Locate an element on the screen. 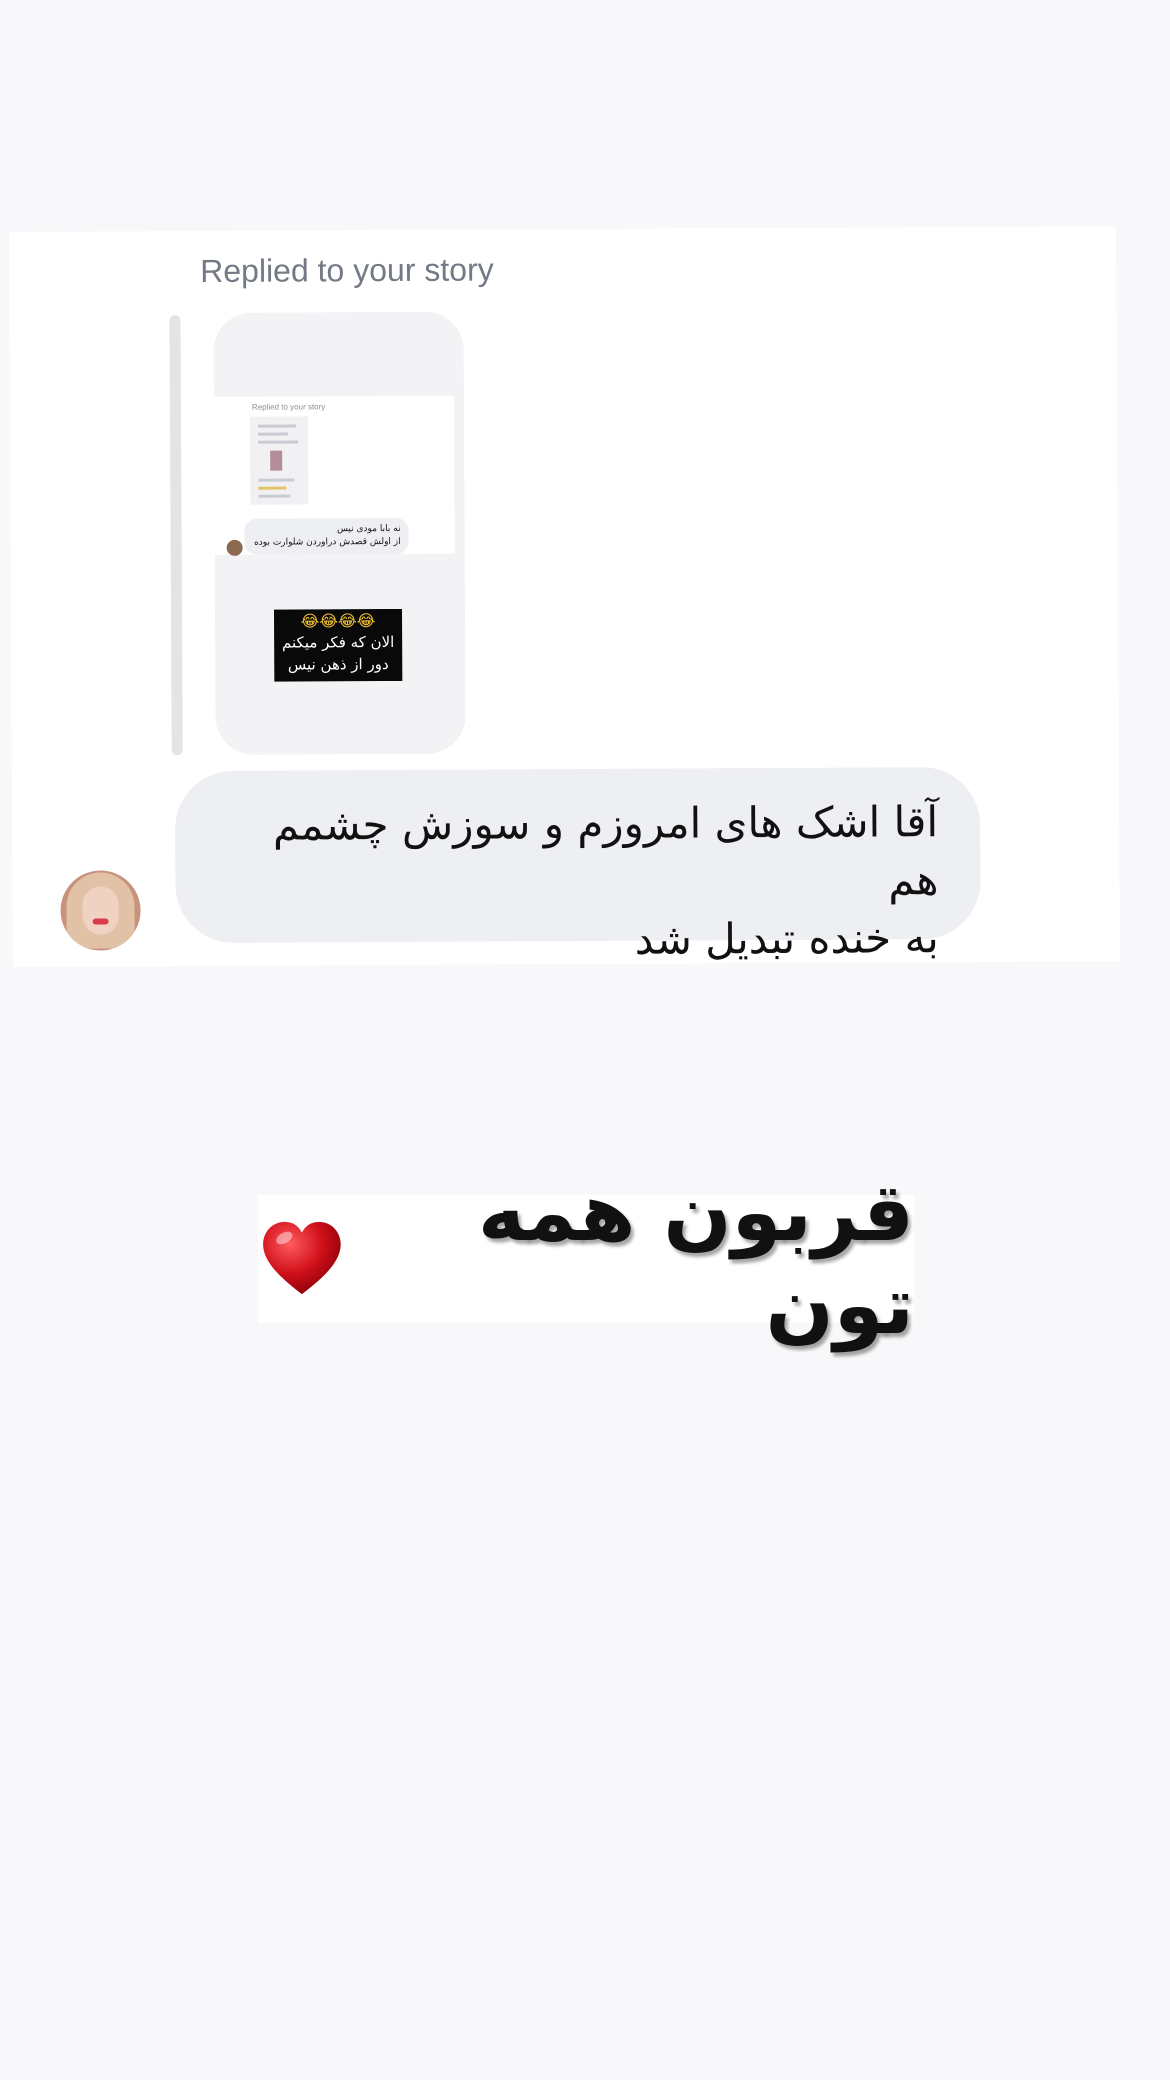  sender-avatar is located at coordinates (100, 910).